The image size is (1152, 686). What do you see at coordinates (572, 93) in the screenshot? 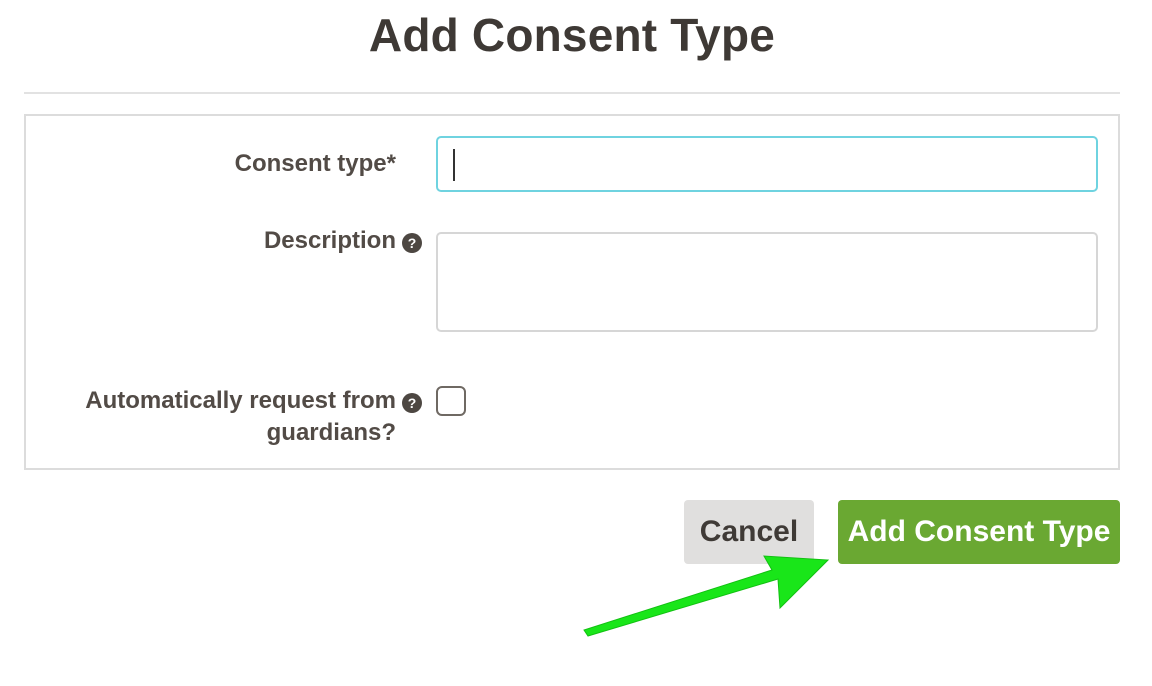
I see `title-divider` at bounding box center [572, 93].